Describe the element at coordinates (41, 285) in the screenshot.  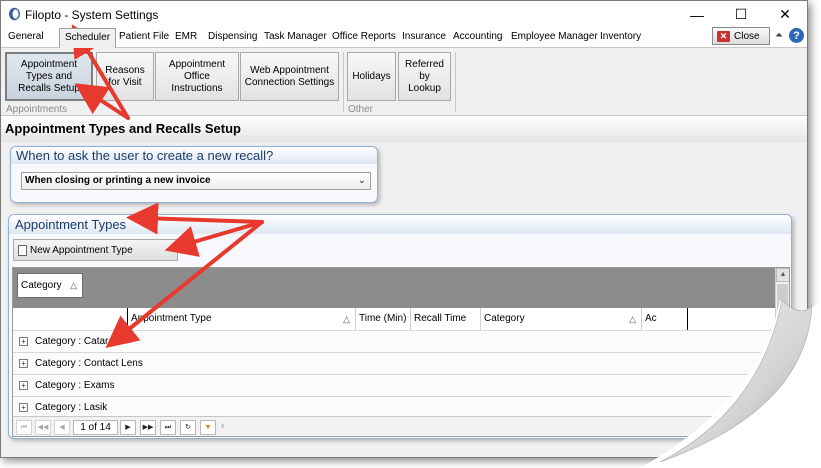
I see `group-by-label: Category` at that location.